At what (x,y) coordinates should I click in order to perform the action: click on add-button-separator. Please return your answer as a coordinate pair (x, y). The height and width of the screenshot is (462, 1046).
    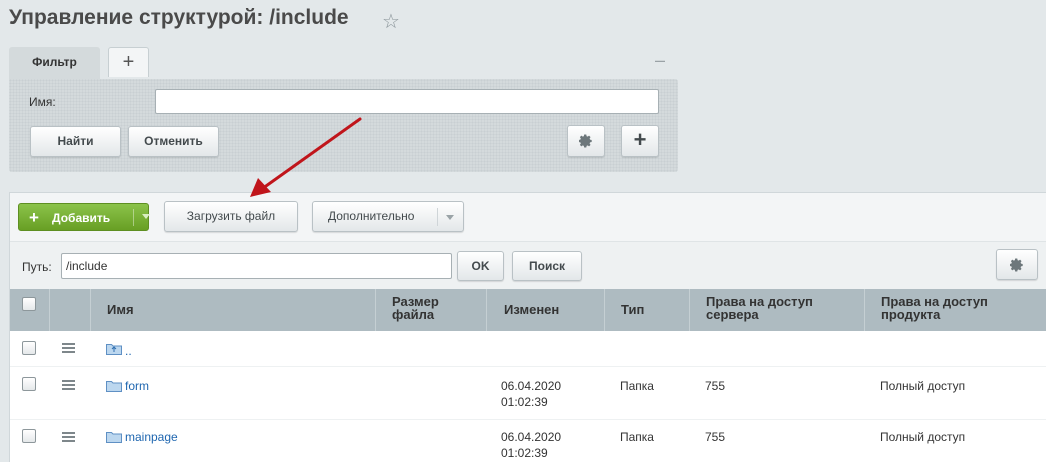
    Looking at the image, I should click on (133, 217).